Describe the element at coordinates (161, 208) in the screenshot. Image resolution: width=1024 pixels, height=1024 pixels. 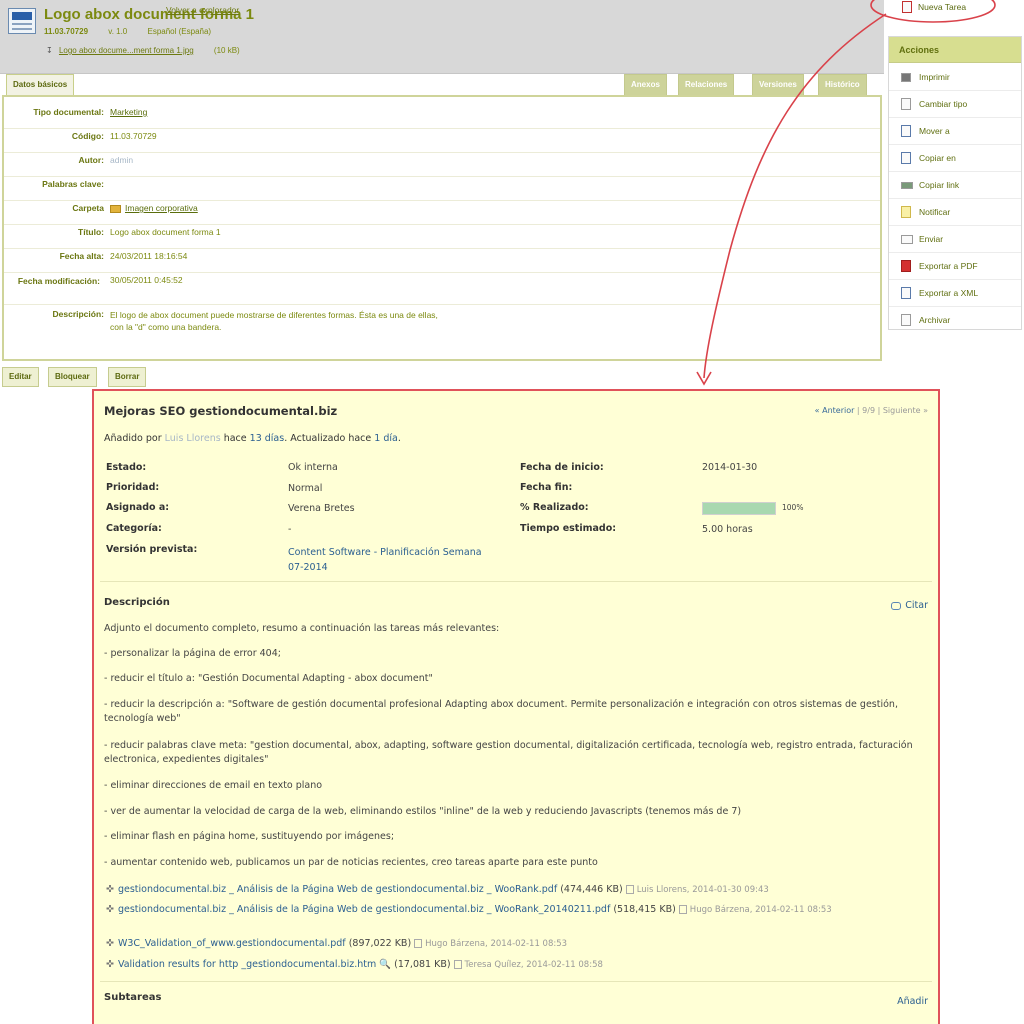
I see `folder-link: Imagen corporativa` at that location.